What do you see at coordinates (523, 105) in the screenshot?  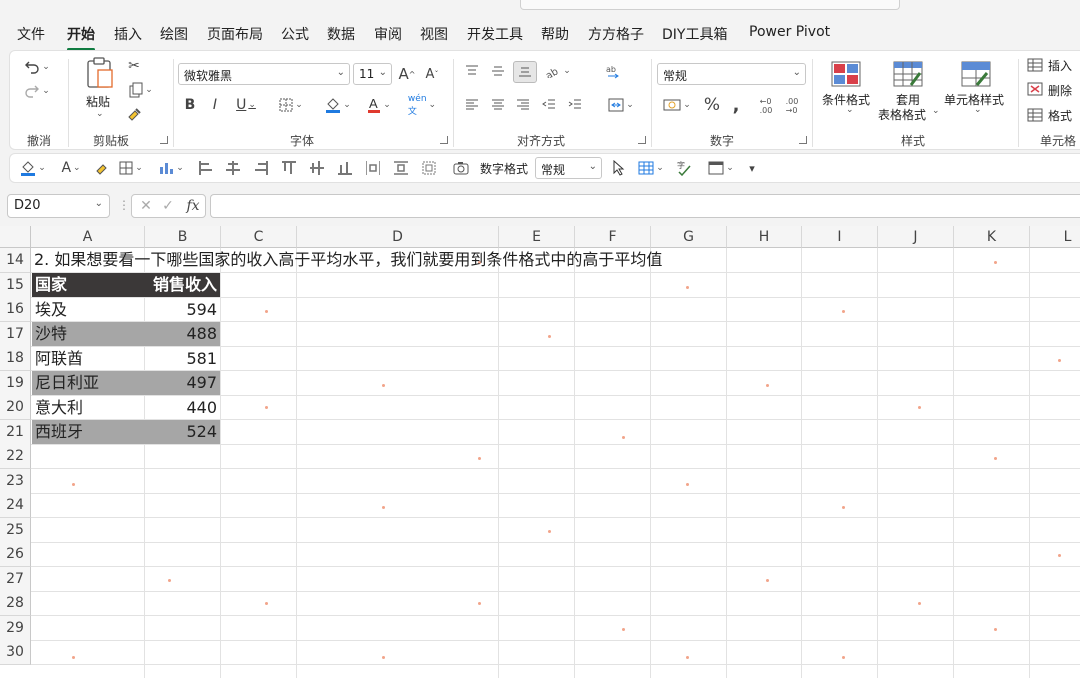 I see `align-right-icon` at bounding box center [523, 105].